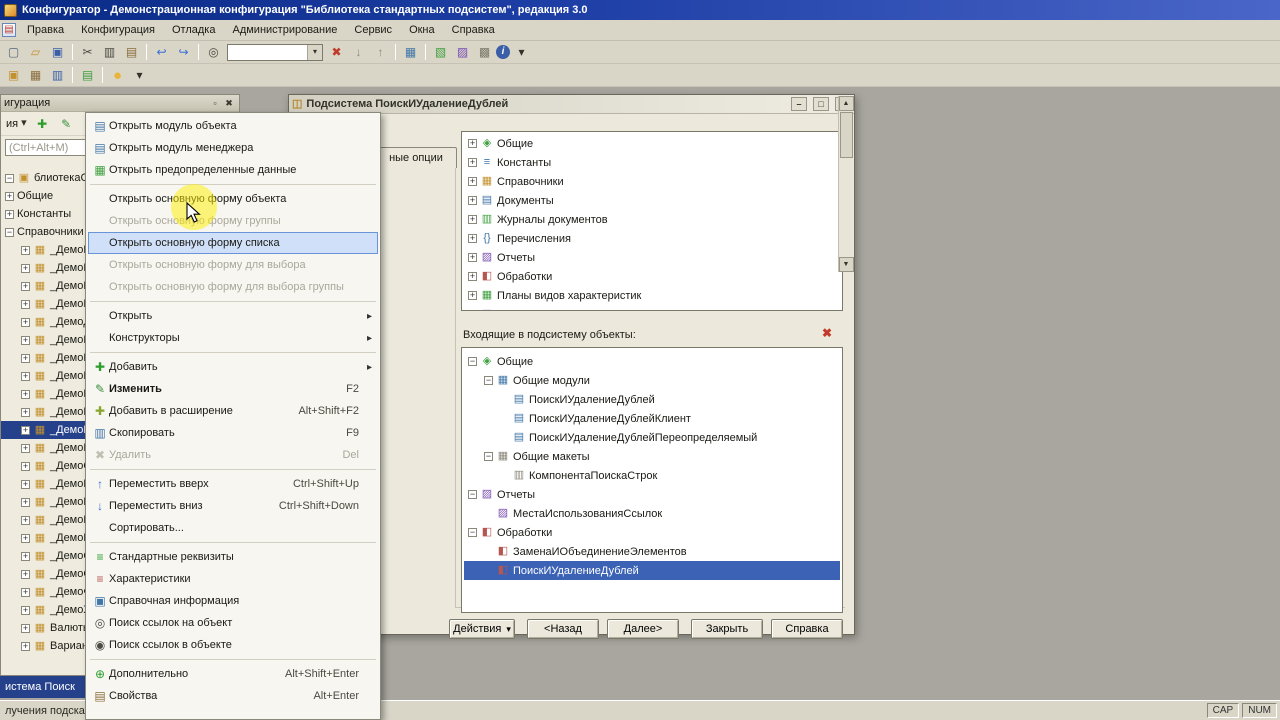  Describe the element at coordinates (45, 30) in the screenshot. I see `menu-bar-item: Правка` at that location.